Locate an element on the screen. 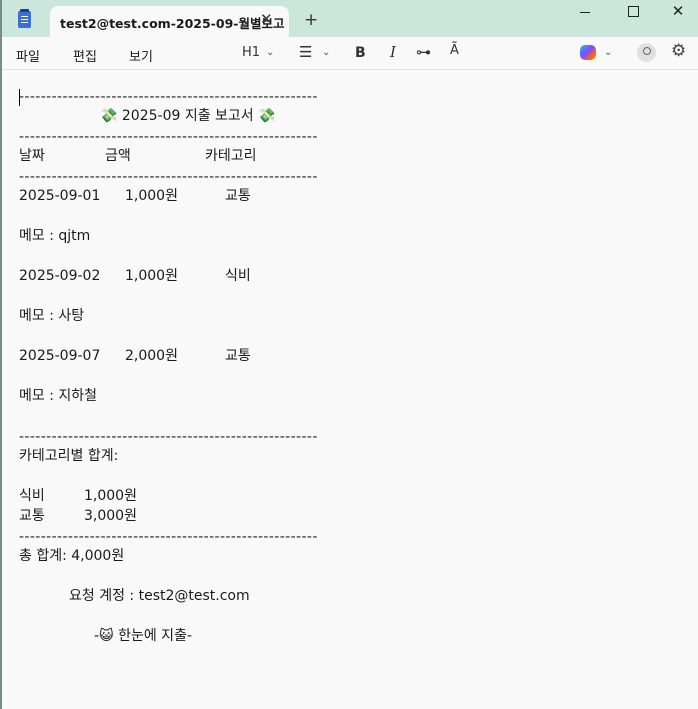 This screenshot has width=698, height=709. gear-icon: ⚙ is located at coordinates (678, 51).